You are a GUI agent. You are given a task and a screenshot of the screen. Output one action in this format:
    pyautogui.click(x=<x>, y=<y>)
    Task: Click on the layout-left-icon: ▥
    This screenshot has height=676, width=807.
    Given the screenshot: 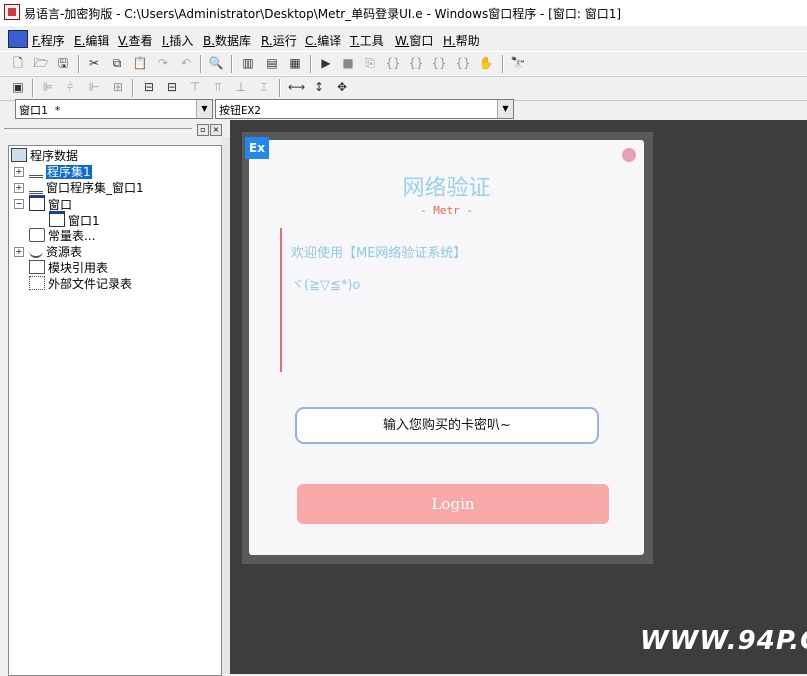 What is the action you would take?
    pyautogui.click(x=248, y=63)
    